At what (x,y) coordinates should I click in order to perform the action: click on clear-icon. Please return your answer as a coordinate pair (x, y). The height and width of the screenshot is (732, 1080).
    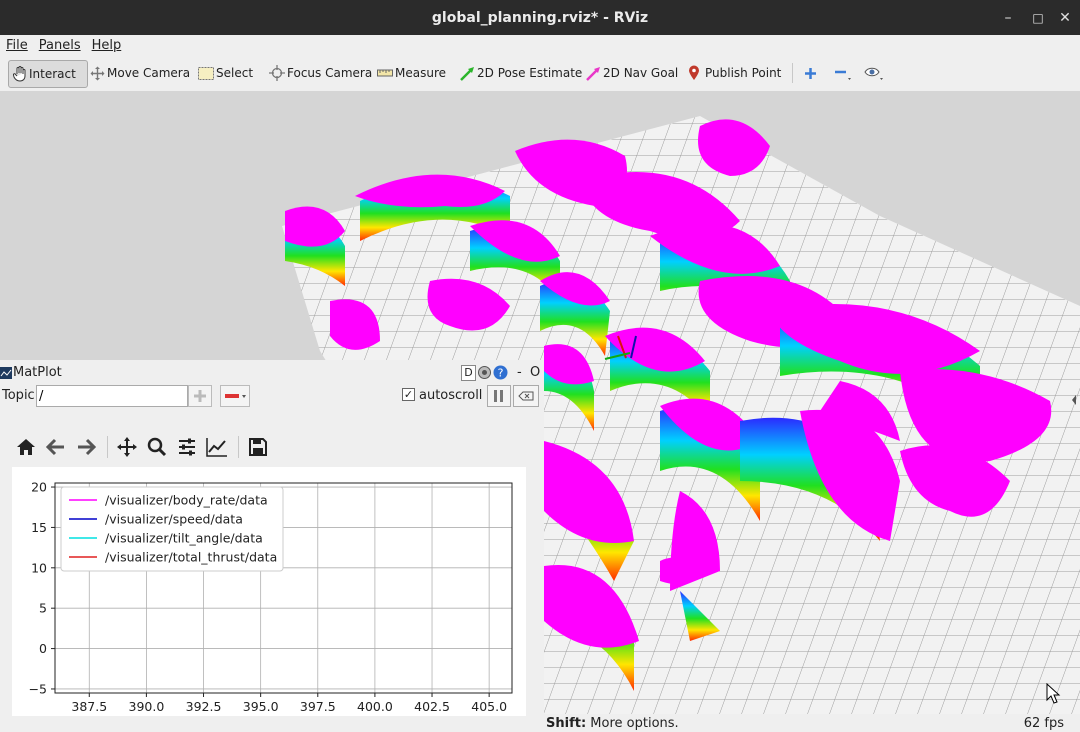
    Looking at the image, I should click on (526, 396).